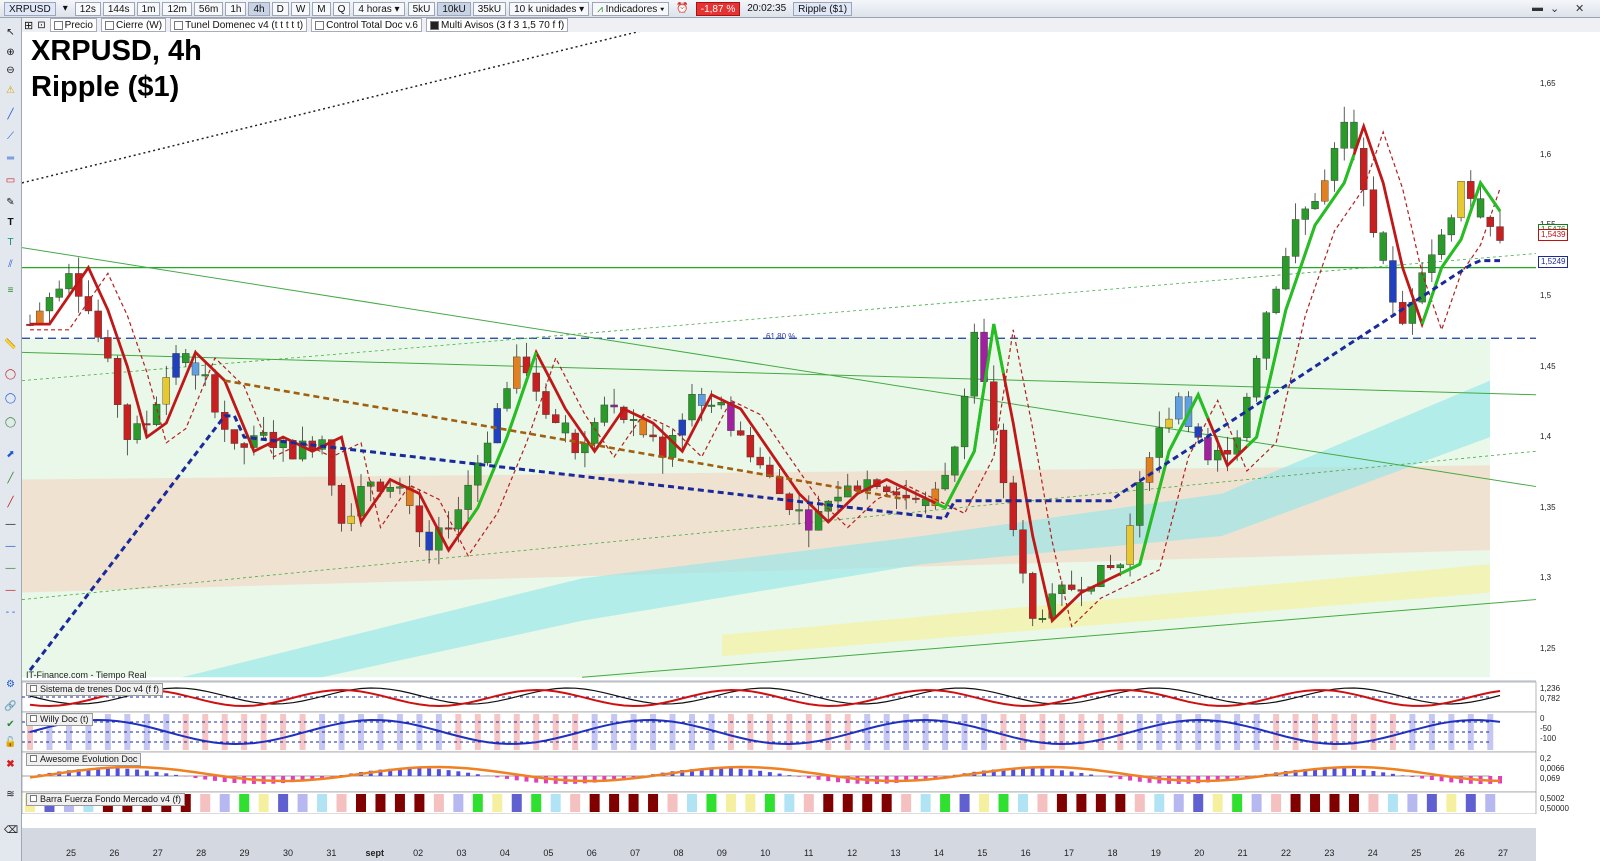 The height and width of the screenshot is (861, 1600). I want to click on fib-tool-icon: ≡, so click(10, 290).